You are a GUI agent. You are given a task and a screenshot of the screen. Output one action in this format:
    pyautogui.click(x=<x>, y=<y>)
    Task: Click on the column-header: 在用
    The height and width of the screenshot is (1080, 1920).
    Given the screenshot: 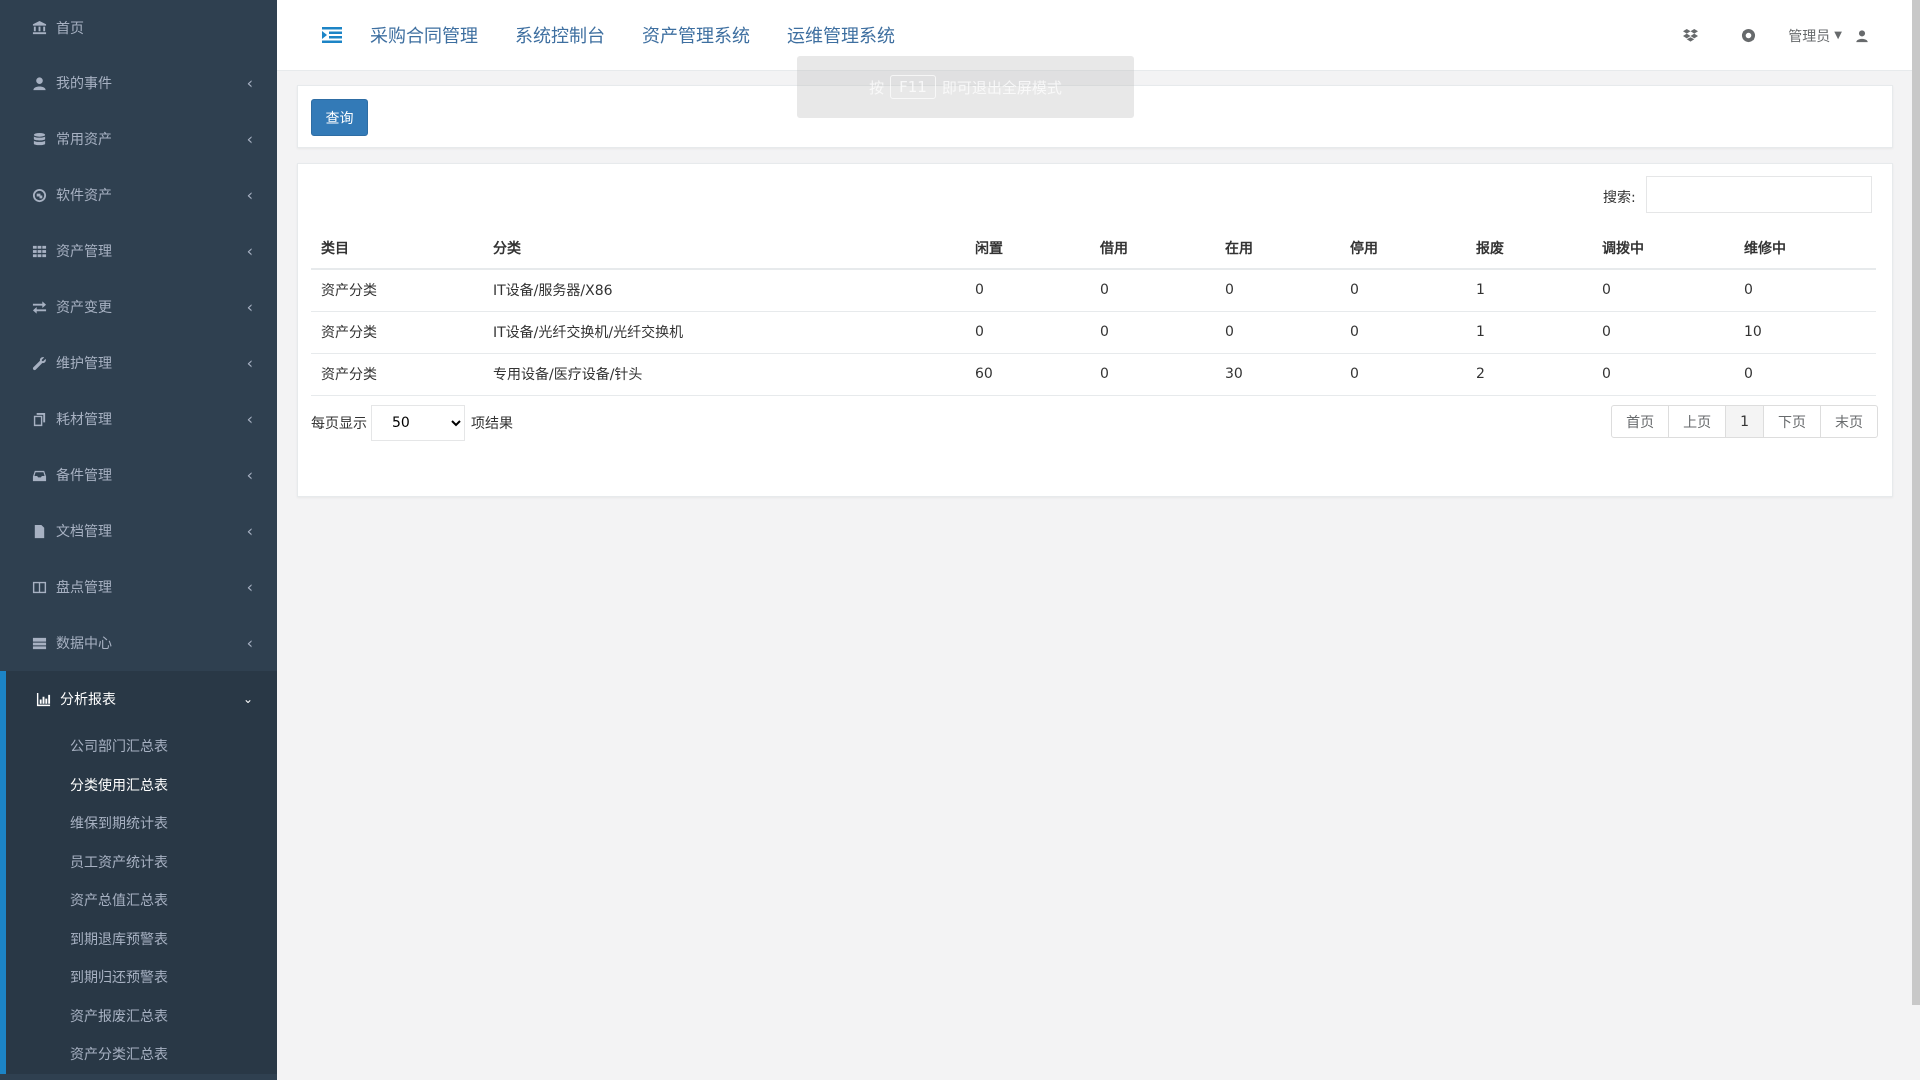 What is the action you would take?
    pyautogui.click(x=1277, y=248)
    